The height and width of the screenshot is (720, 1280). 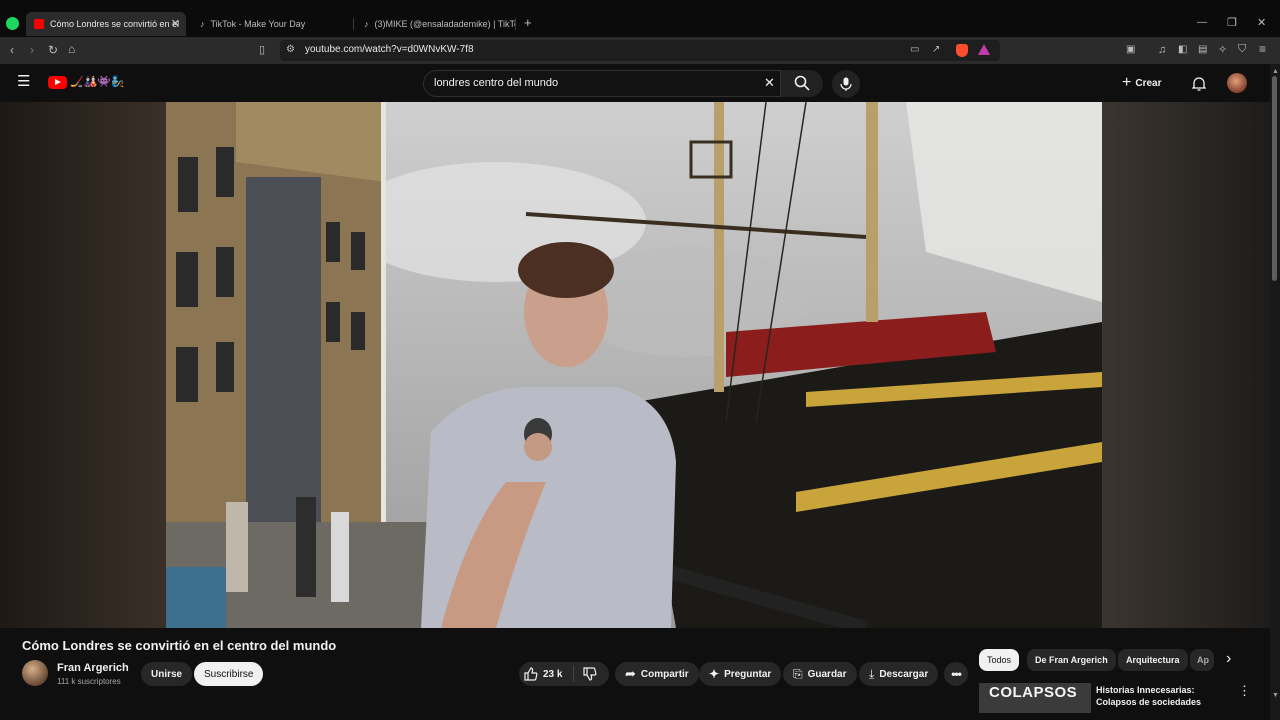 I want to click on url-field: ⚙ youtube.com/watch?v=d0WNvKW-7f8 ▭ ↗, so click(x=640, y=50).